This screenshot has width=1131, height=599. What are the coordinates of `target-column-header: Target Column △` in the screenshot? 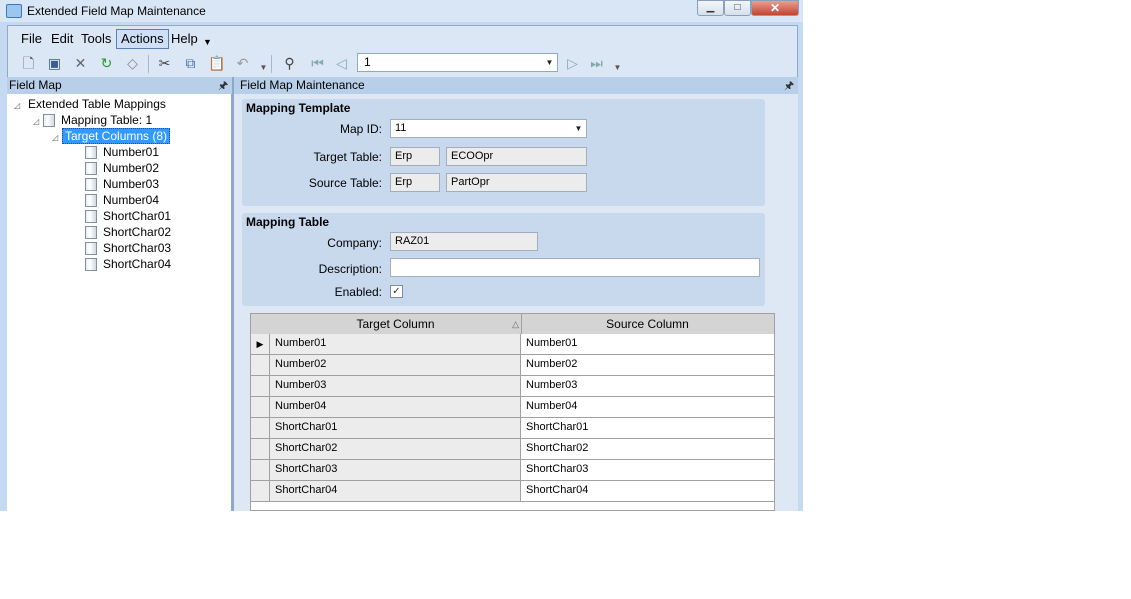 It's located at (396, 324).